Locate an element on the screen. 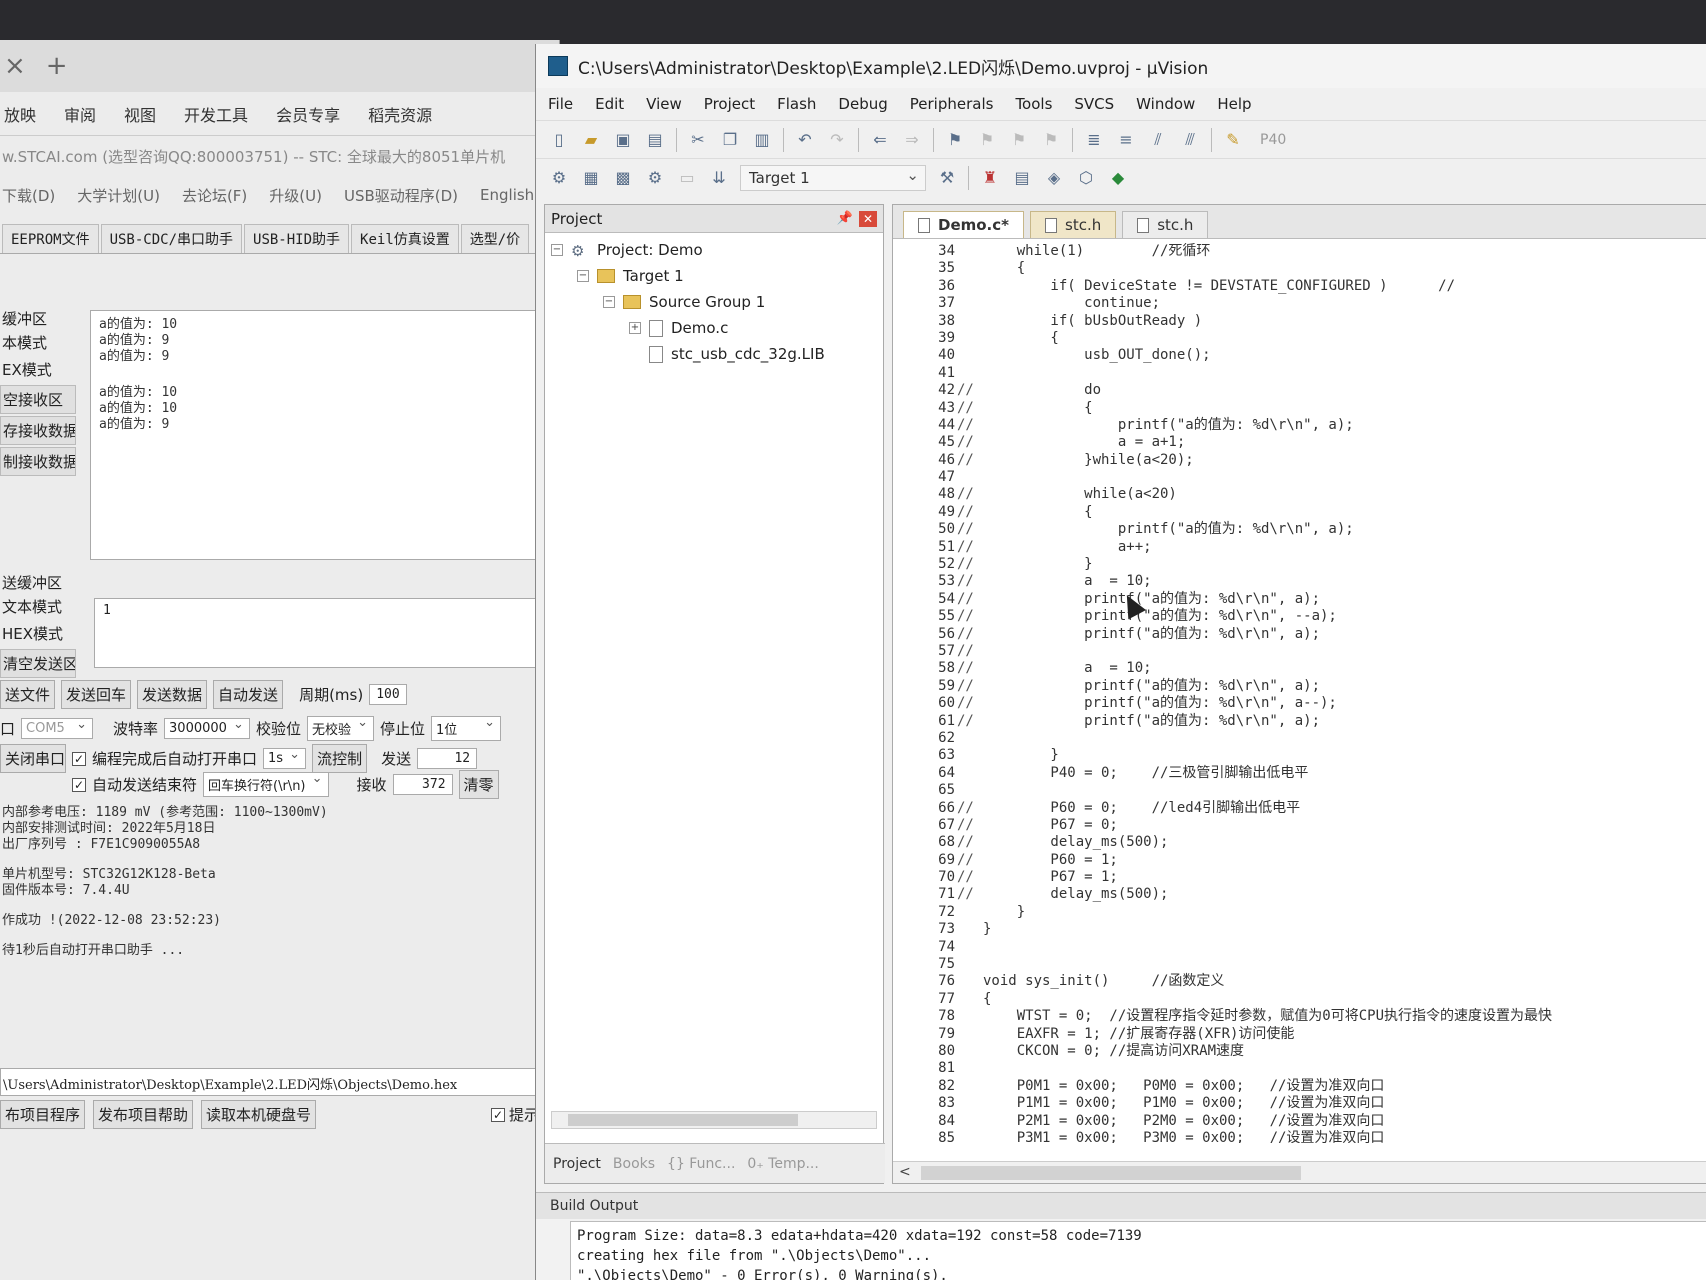 This screenshot has width=1706, height=1280. port-select: COM5 is located at coordinates (57, 728).